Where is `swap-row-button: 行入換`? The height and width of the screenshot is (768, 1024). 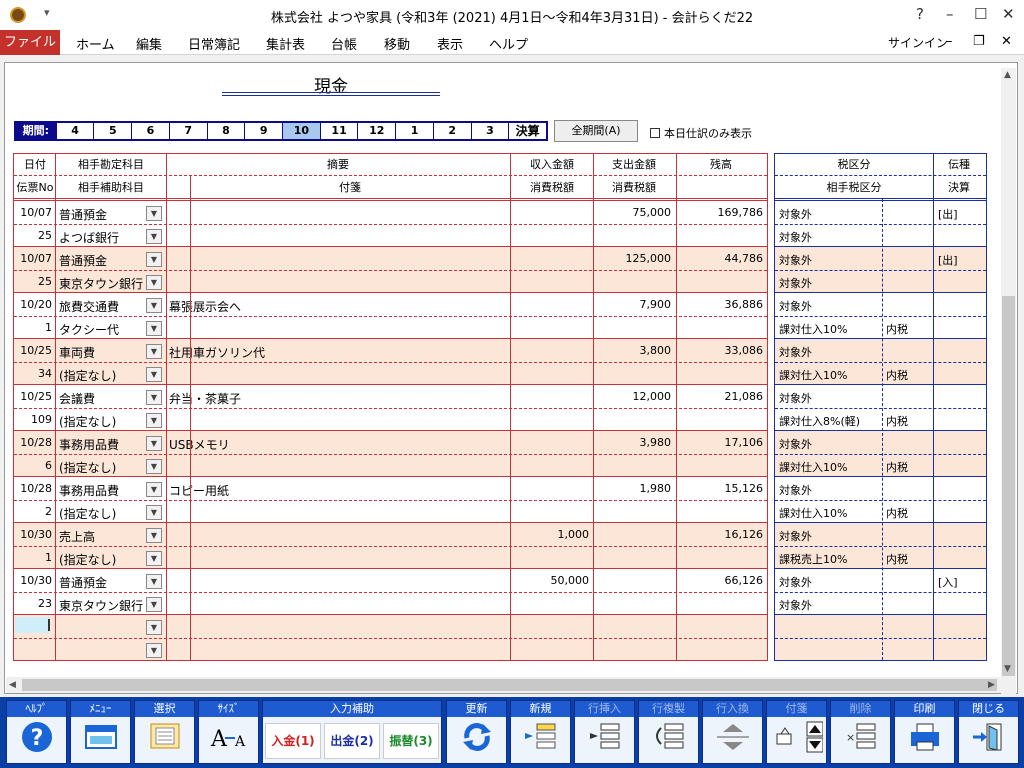 swap-row-button: 行入換 is located at coordinates (732, 732).